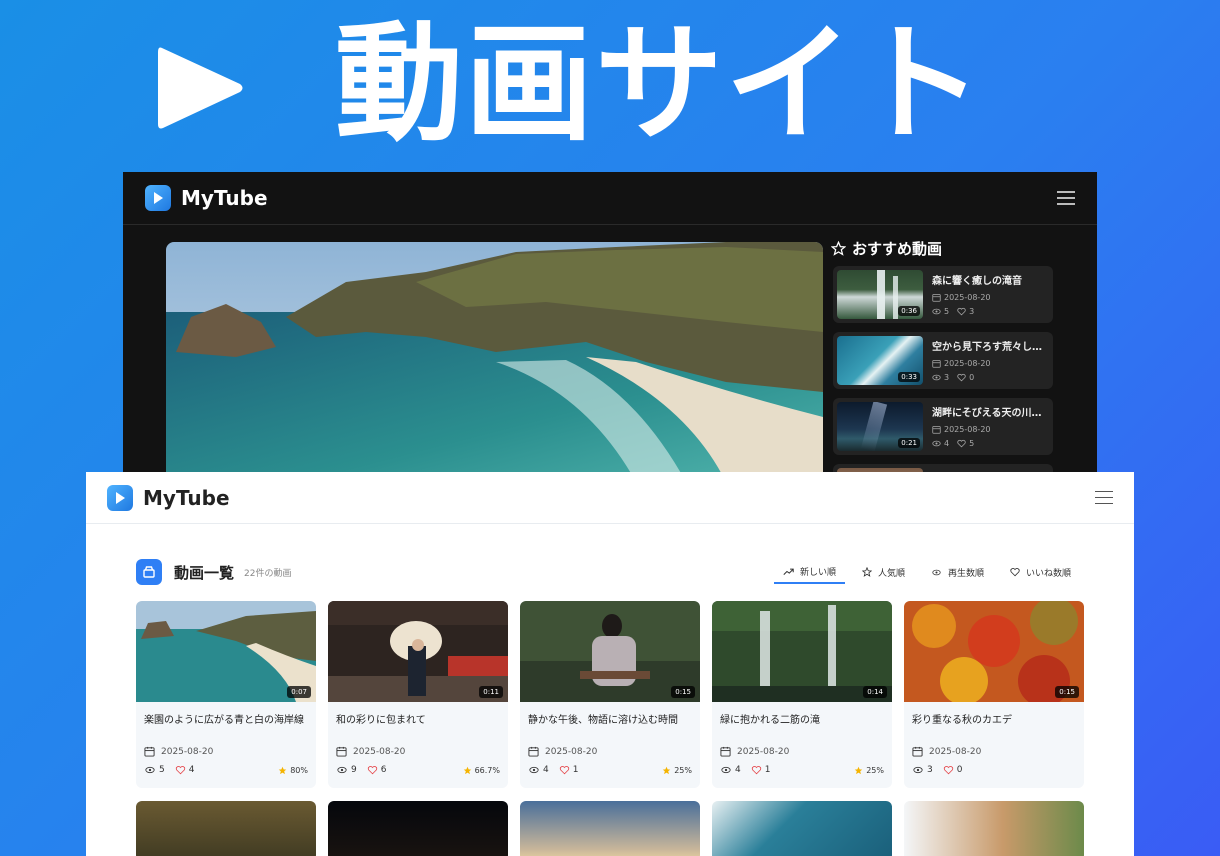 Image resolution: width=1220 pixels, height=856 pixels. I want to click on thumbnail-ocean, so click(802, 828).